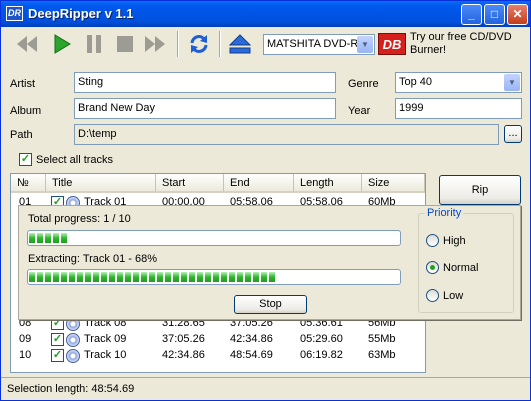 This screenshot has height=401, width=531. I want to click on column-header-title: Title, so click(101, 183).